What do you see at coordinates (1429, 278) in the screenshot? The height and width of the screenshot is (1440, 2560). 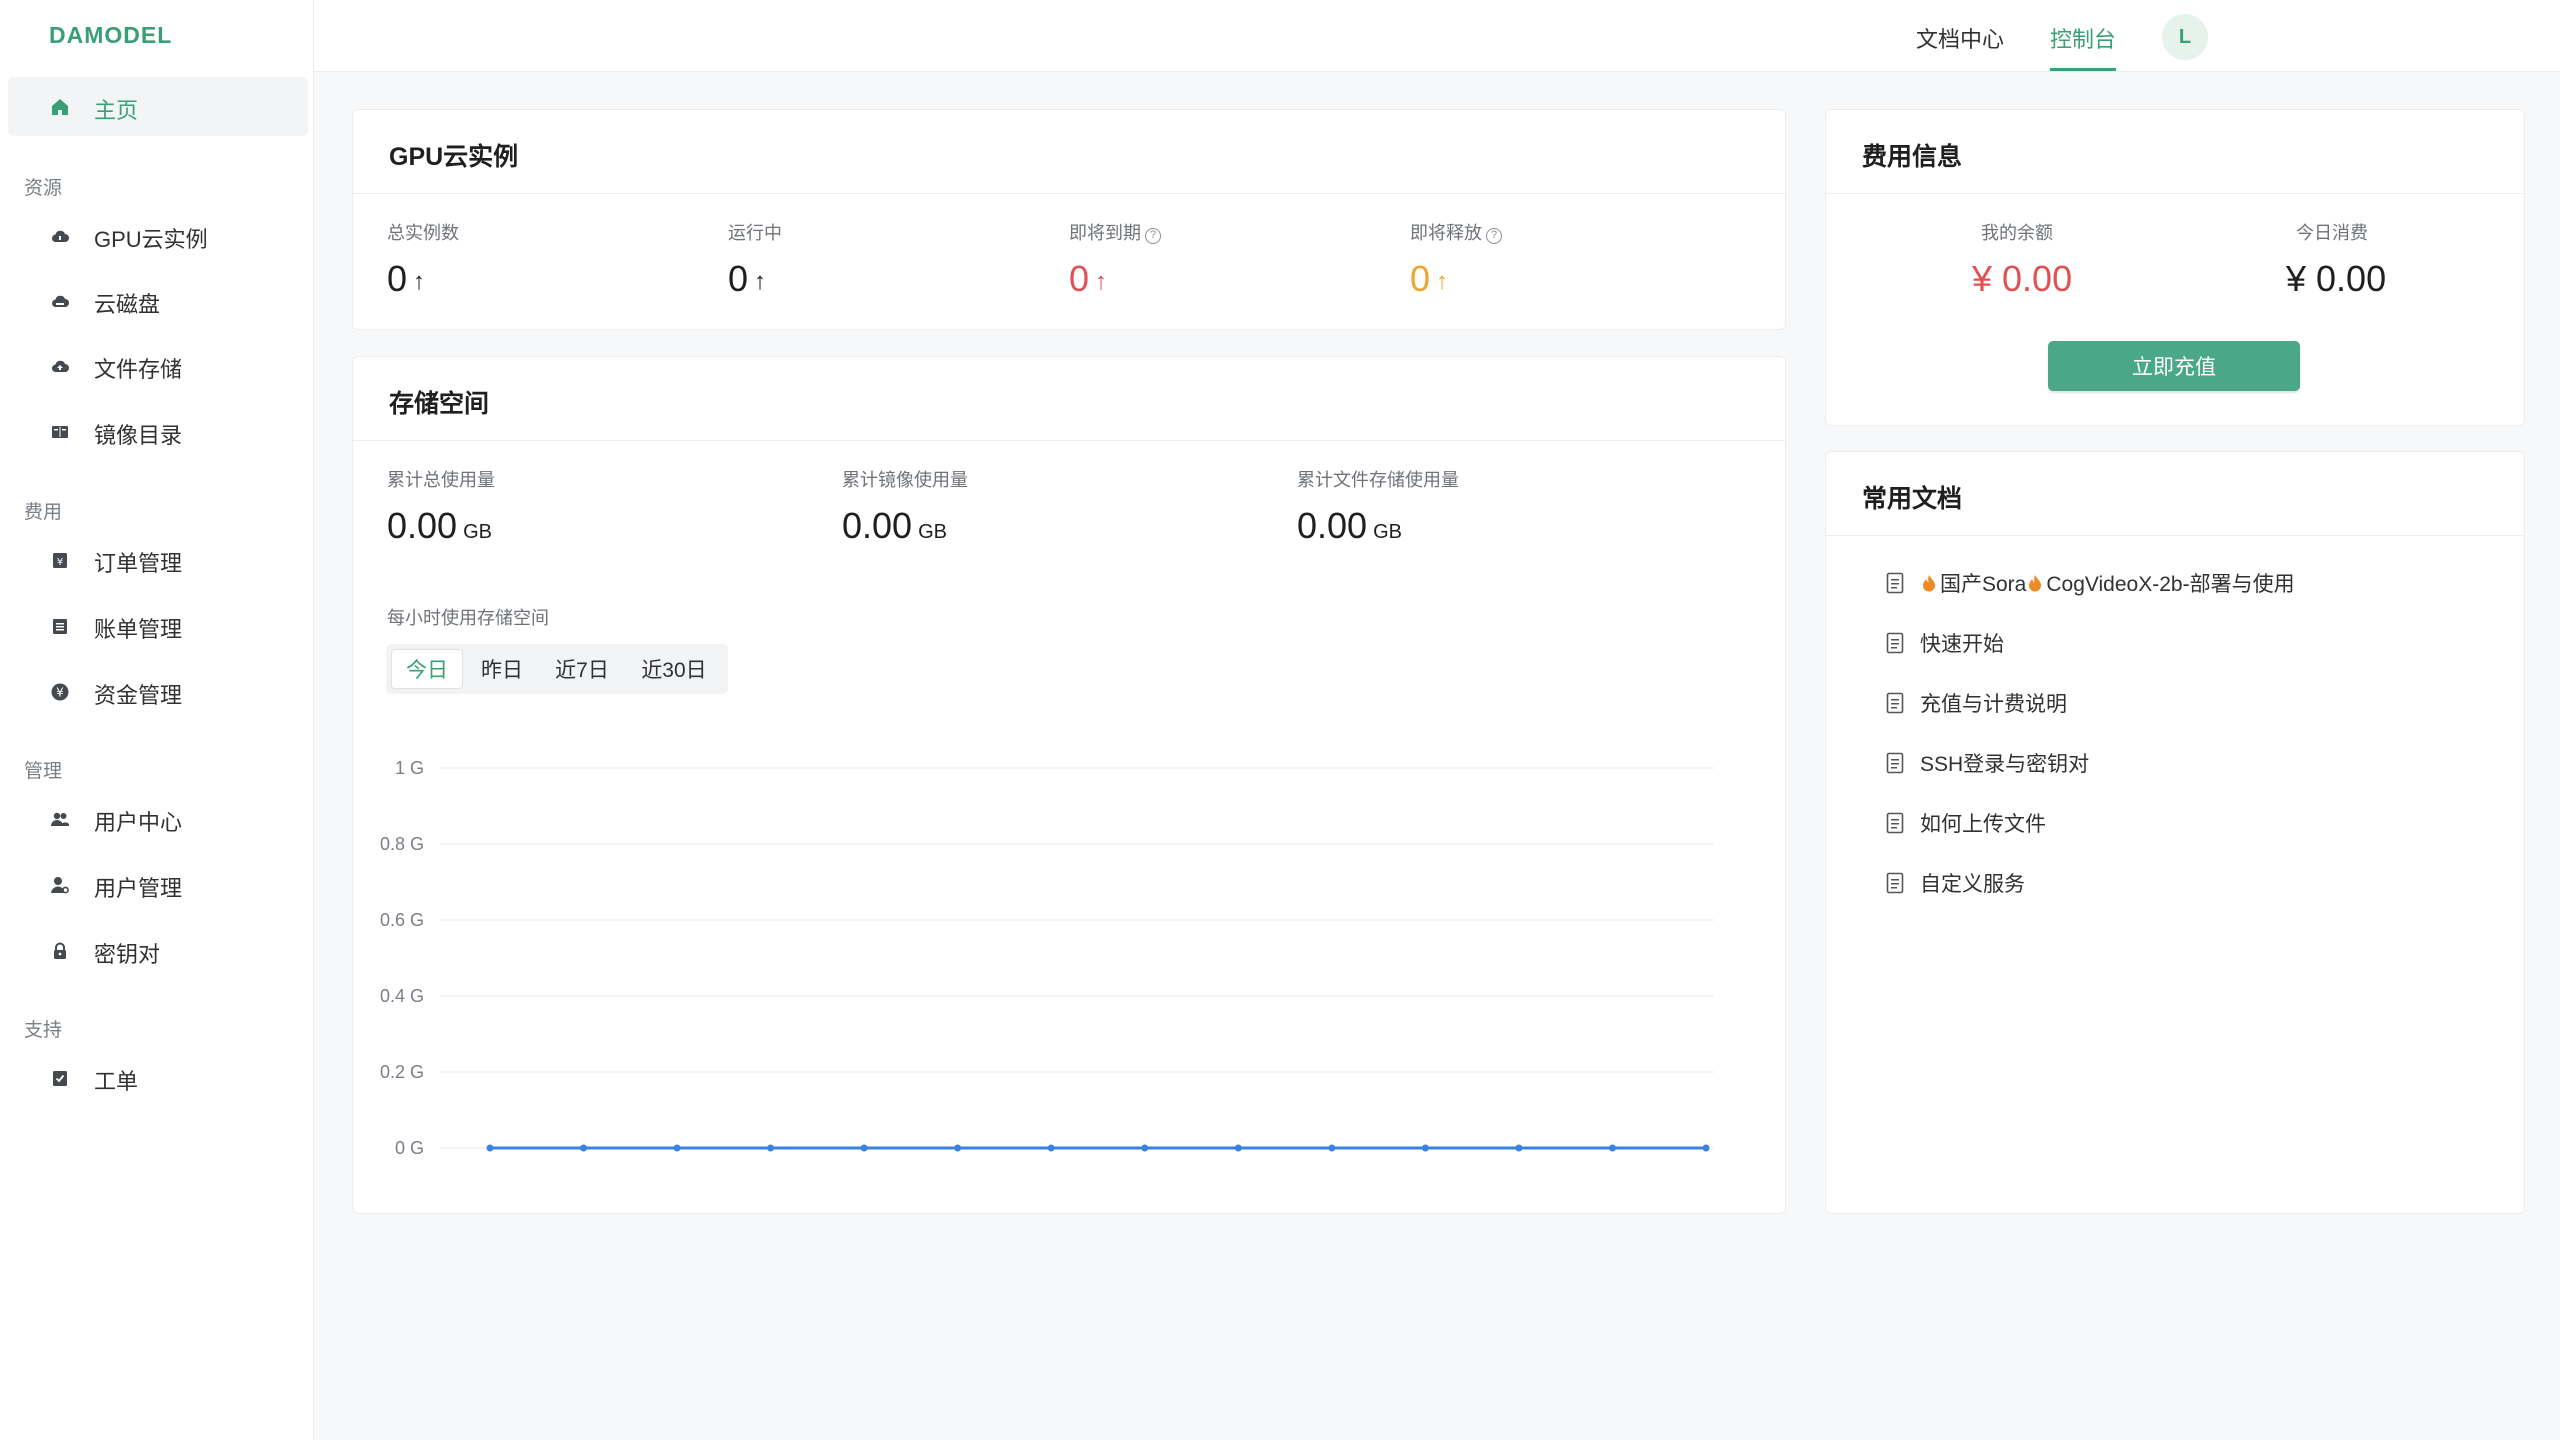 I see `stat-releasing-value: 0 ↑` at bounding box center [1429, 278].